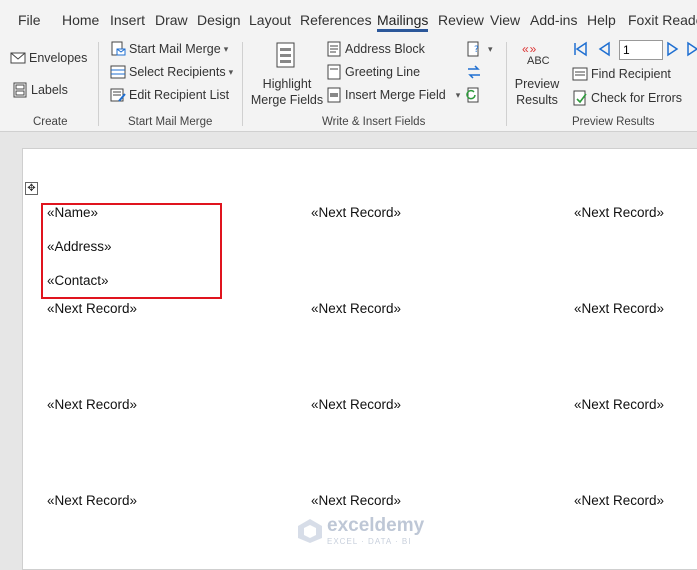  What do you see at coordinates (376, 525) in the screenshot?
I see `watermark-name: exceldemy` at bounding box center [376, 525].